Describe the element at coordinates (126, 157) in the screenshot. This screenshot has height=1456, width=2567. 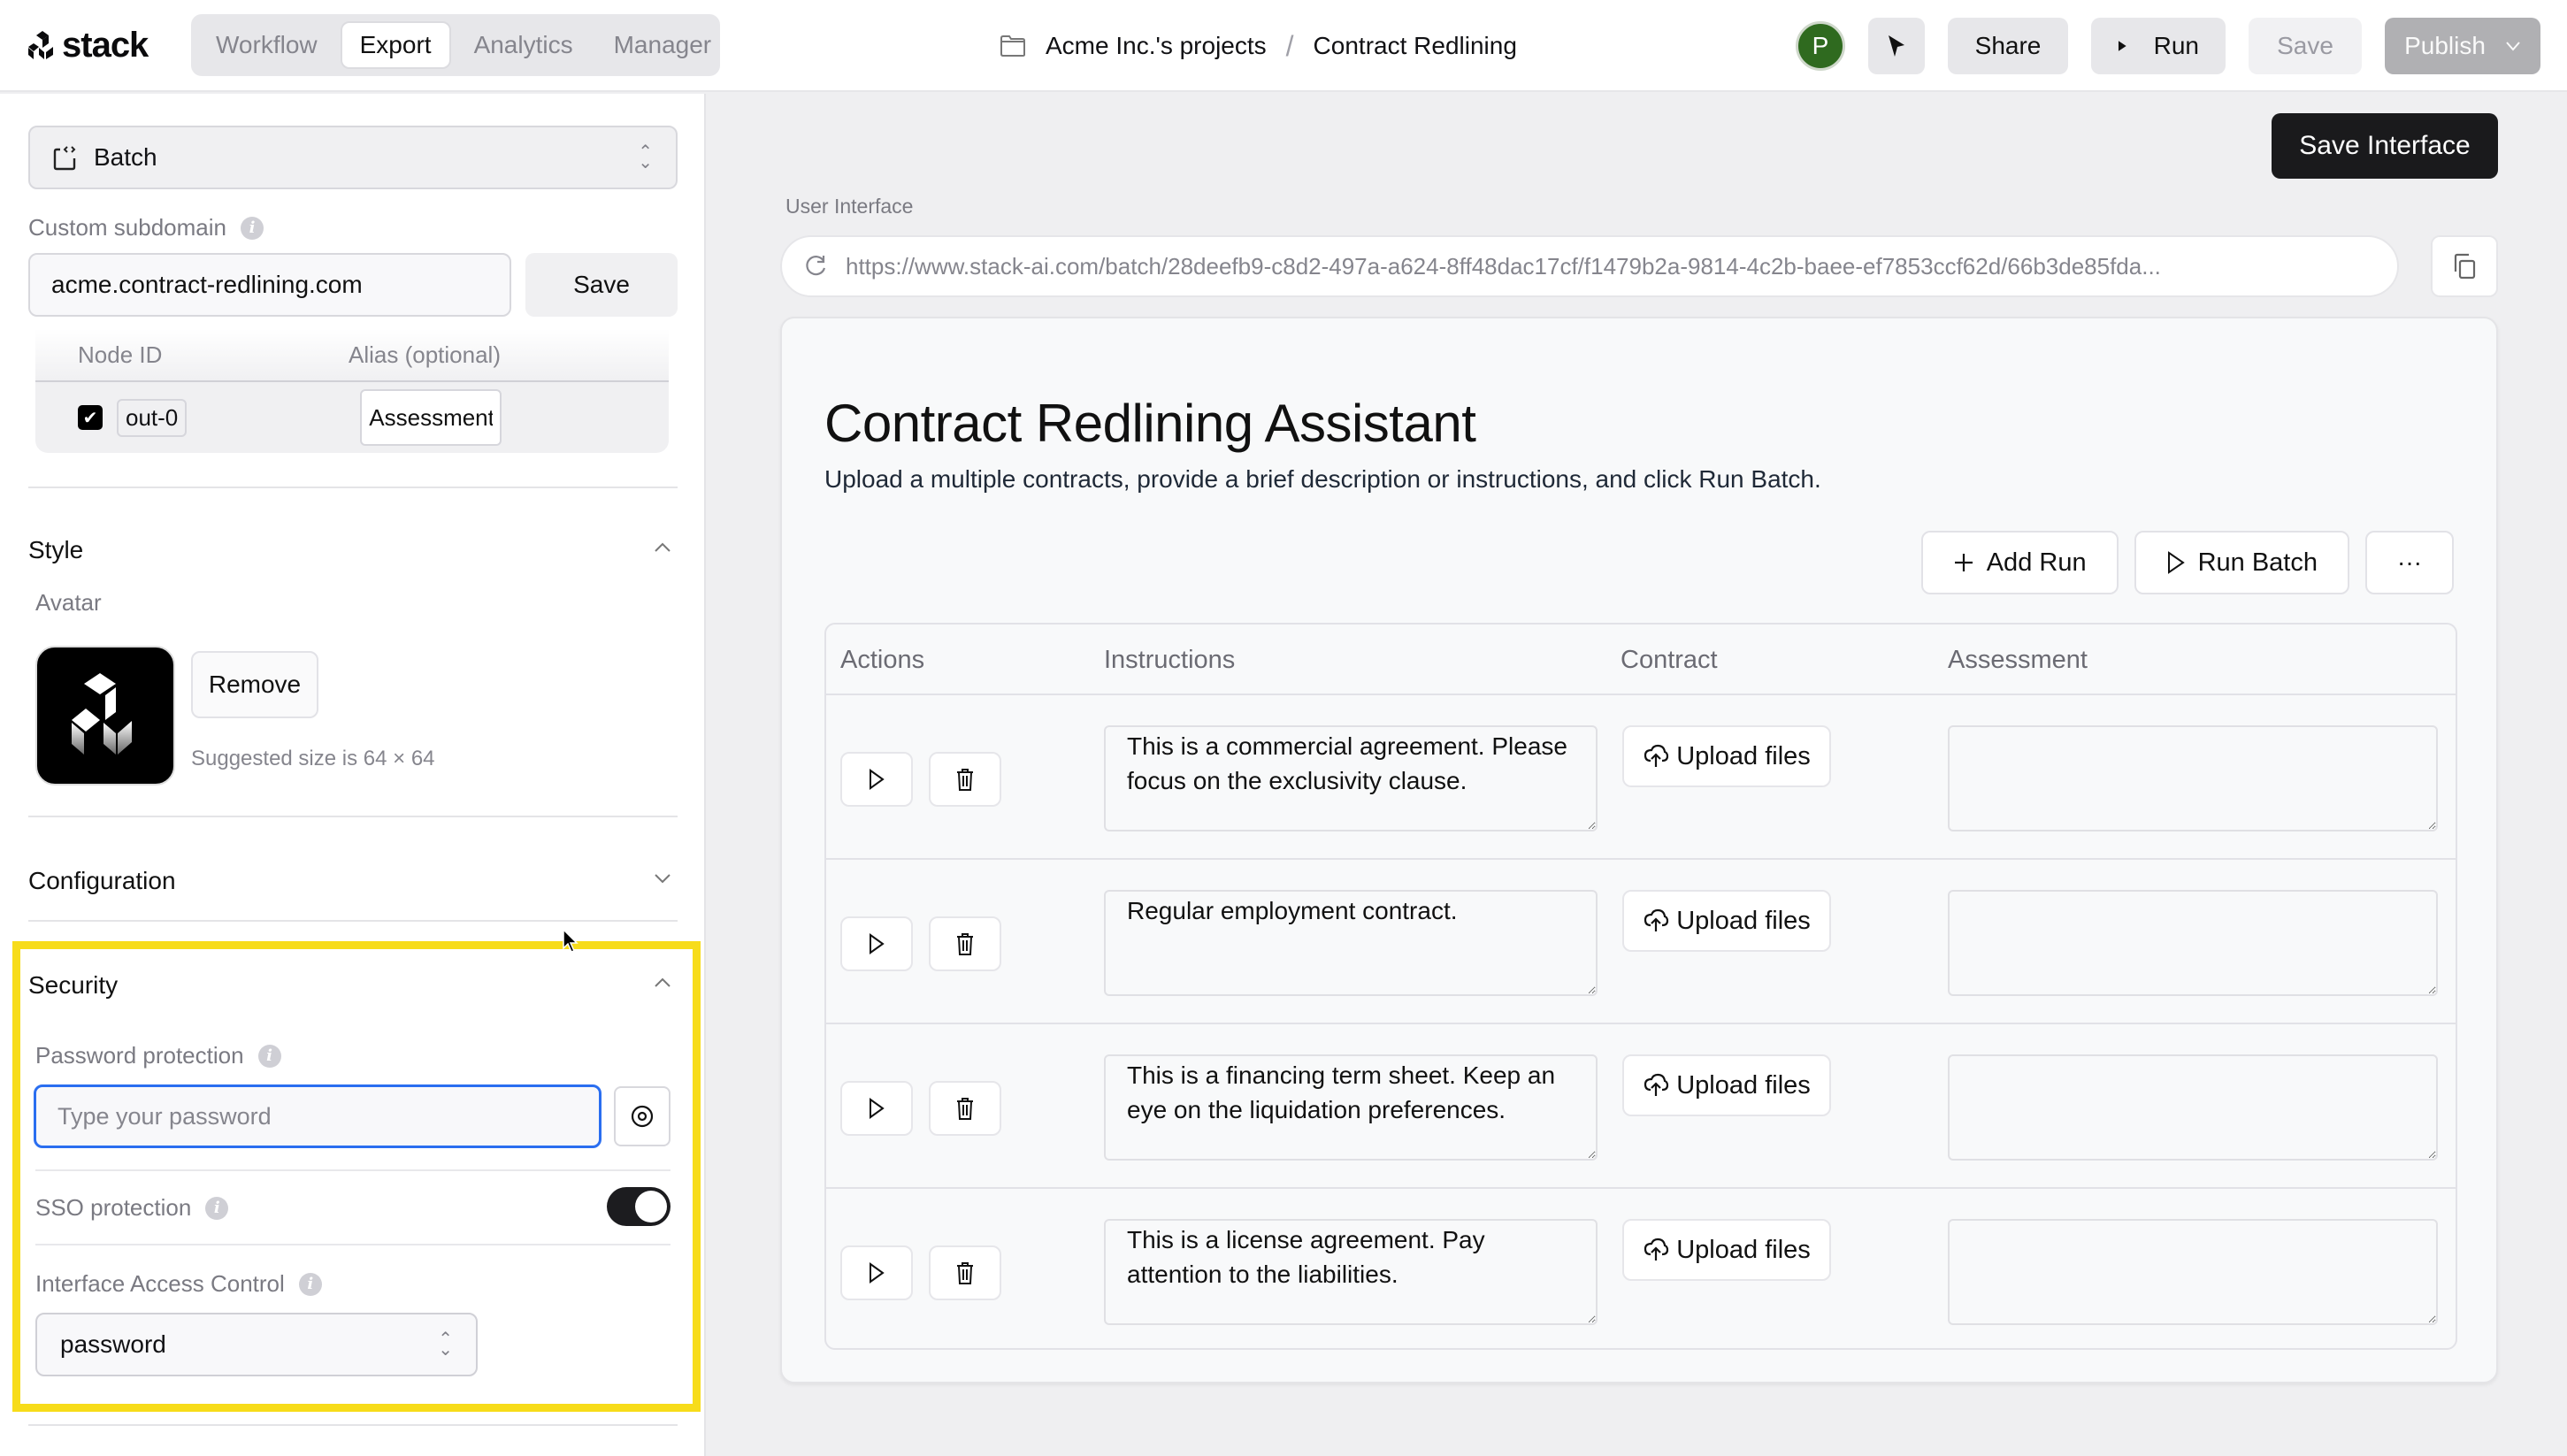
I see `interface-type-value: Batch` at that location.